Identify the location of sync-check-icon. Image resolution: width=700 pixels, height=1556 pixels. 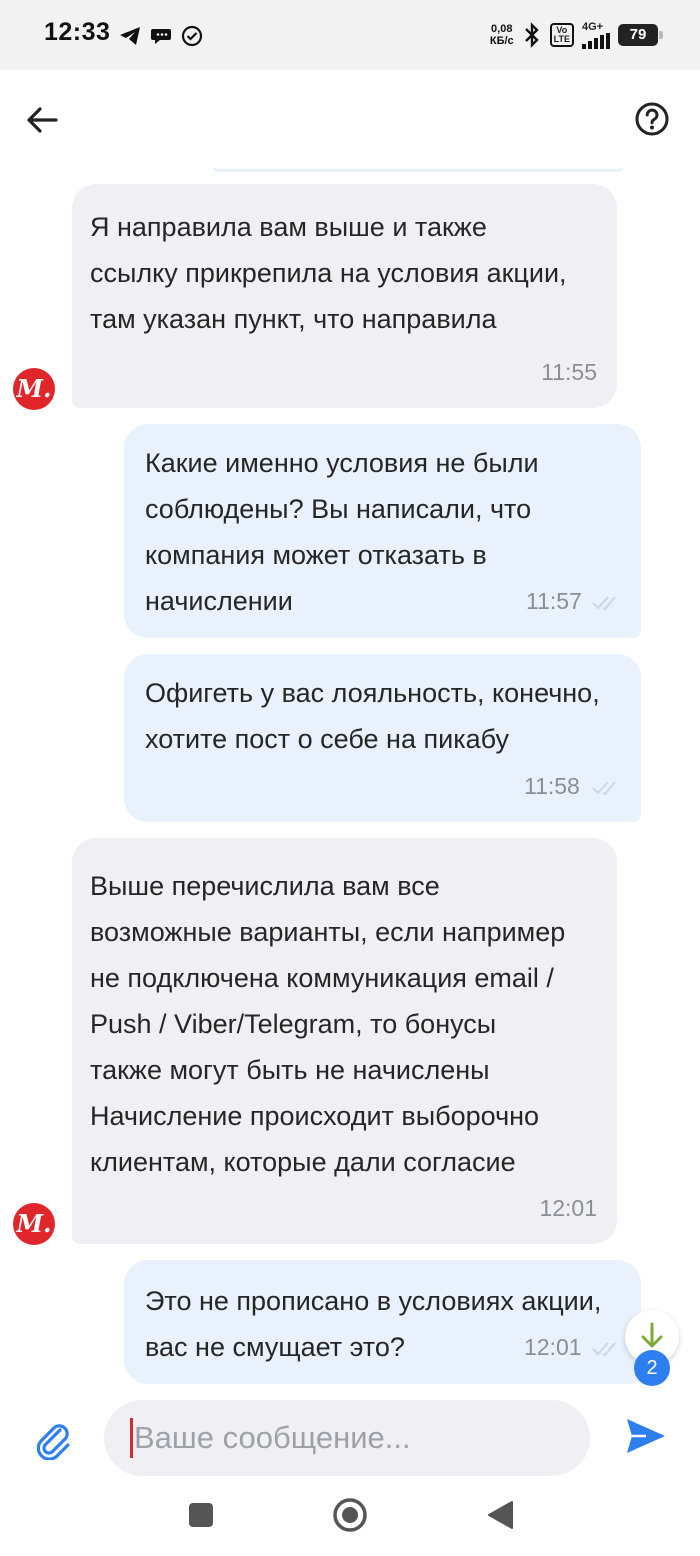
(192, 36).